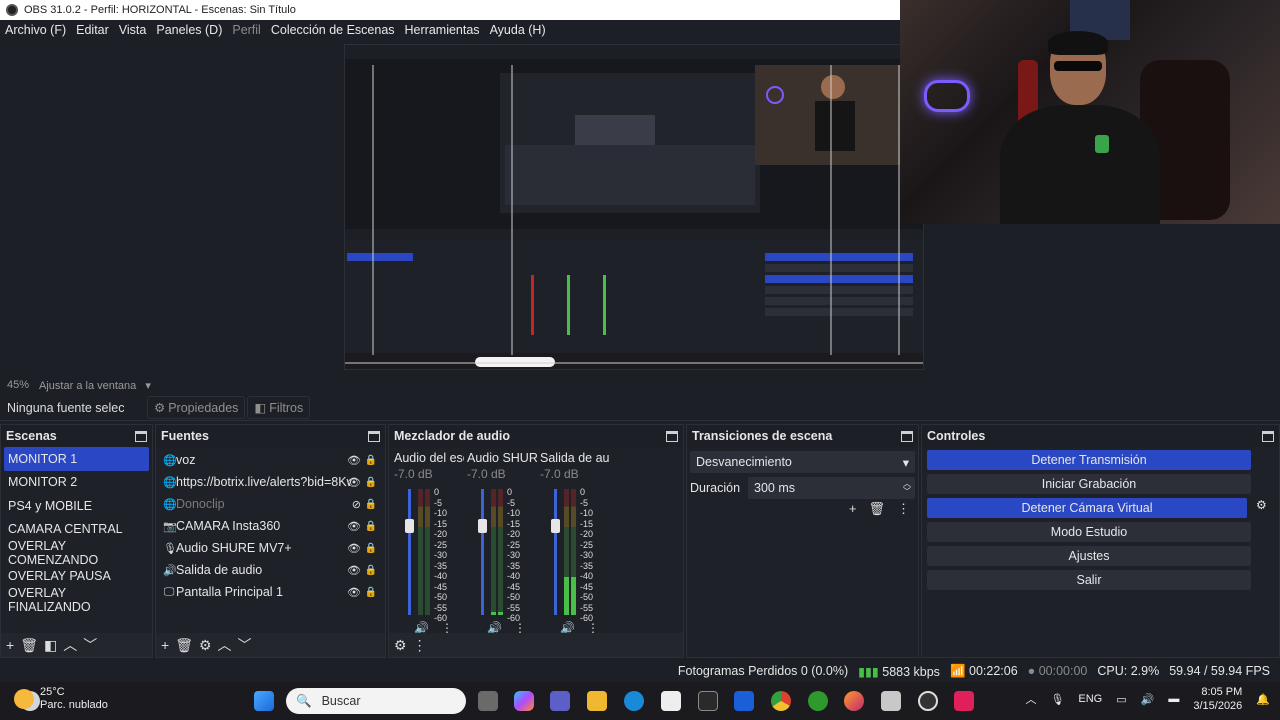  I want to click on menu-paneles: Paneles (D), so click(189, 30).